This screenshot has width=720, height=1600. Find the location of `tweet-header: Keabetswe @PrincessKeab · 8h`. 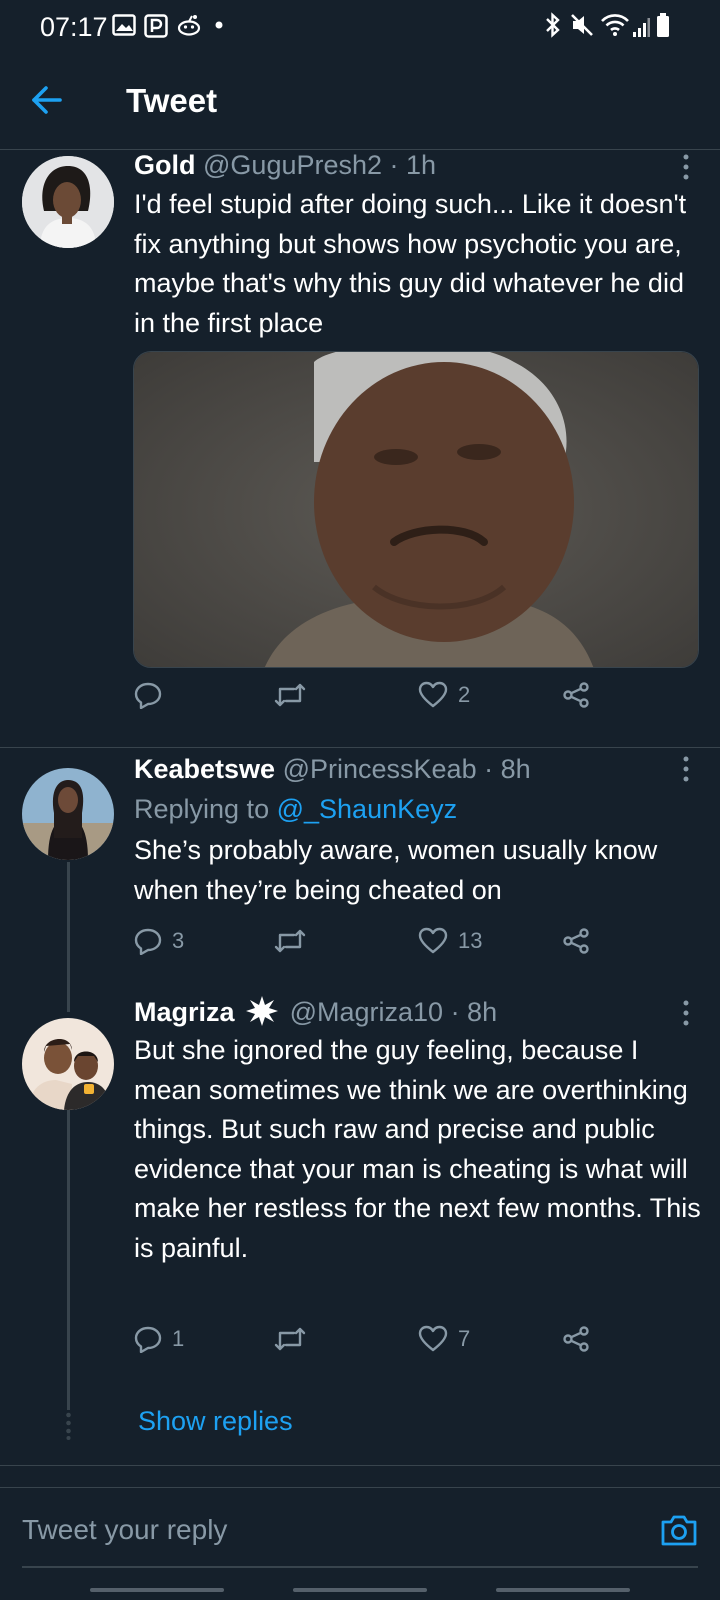

tweet-header: Keabetswe @PrincessKeab · 8h is located at coordinates (332, 769).